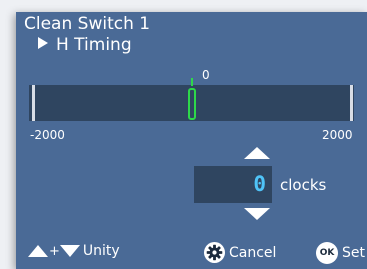  What do you see at coordinates (353, 253) in the screenshot?
I see `set-label: Set` at bounding box center [353, 253].